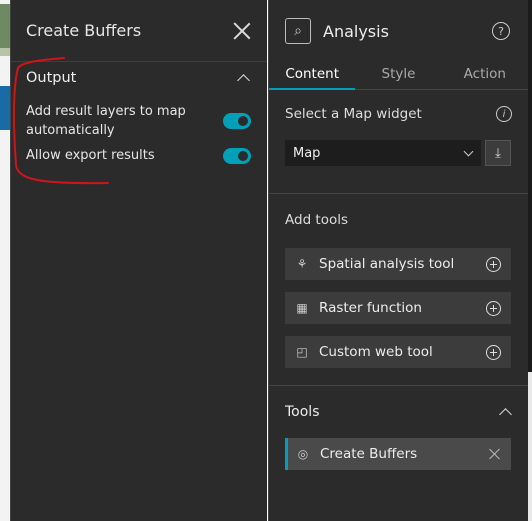  Describe the element at coordinates (504, 114) in the screenshot. I see `info-icon: i` at that location.